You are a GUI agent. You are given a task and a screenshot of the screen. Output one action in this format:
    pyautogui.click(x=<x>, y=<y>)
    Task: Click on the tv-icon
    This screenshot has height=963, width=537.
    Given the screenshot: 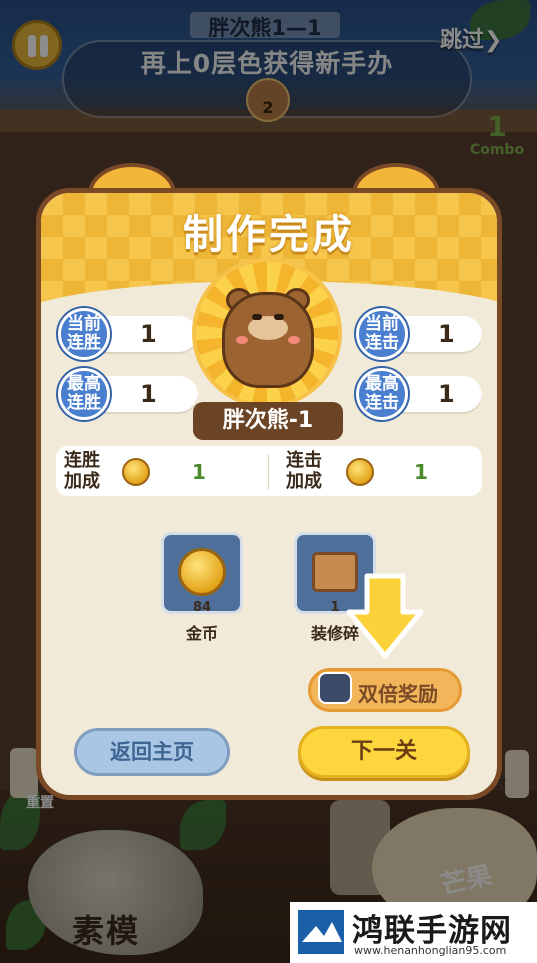 What is the action you would take?
    pyautogui.click(x=335, y=688)
    